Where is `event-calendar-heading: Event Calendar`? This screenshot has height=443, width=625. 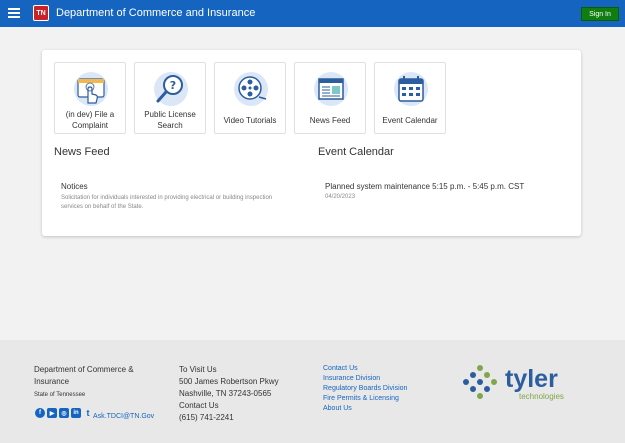 event-calendar-heading: Event Calendar is located at coordinates (356, 152).